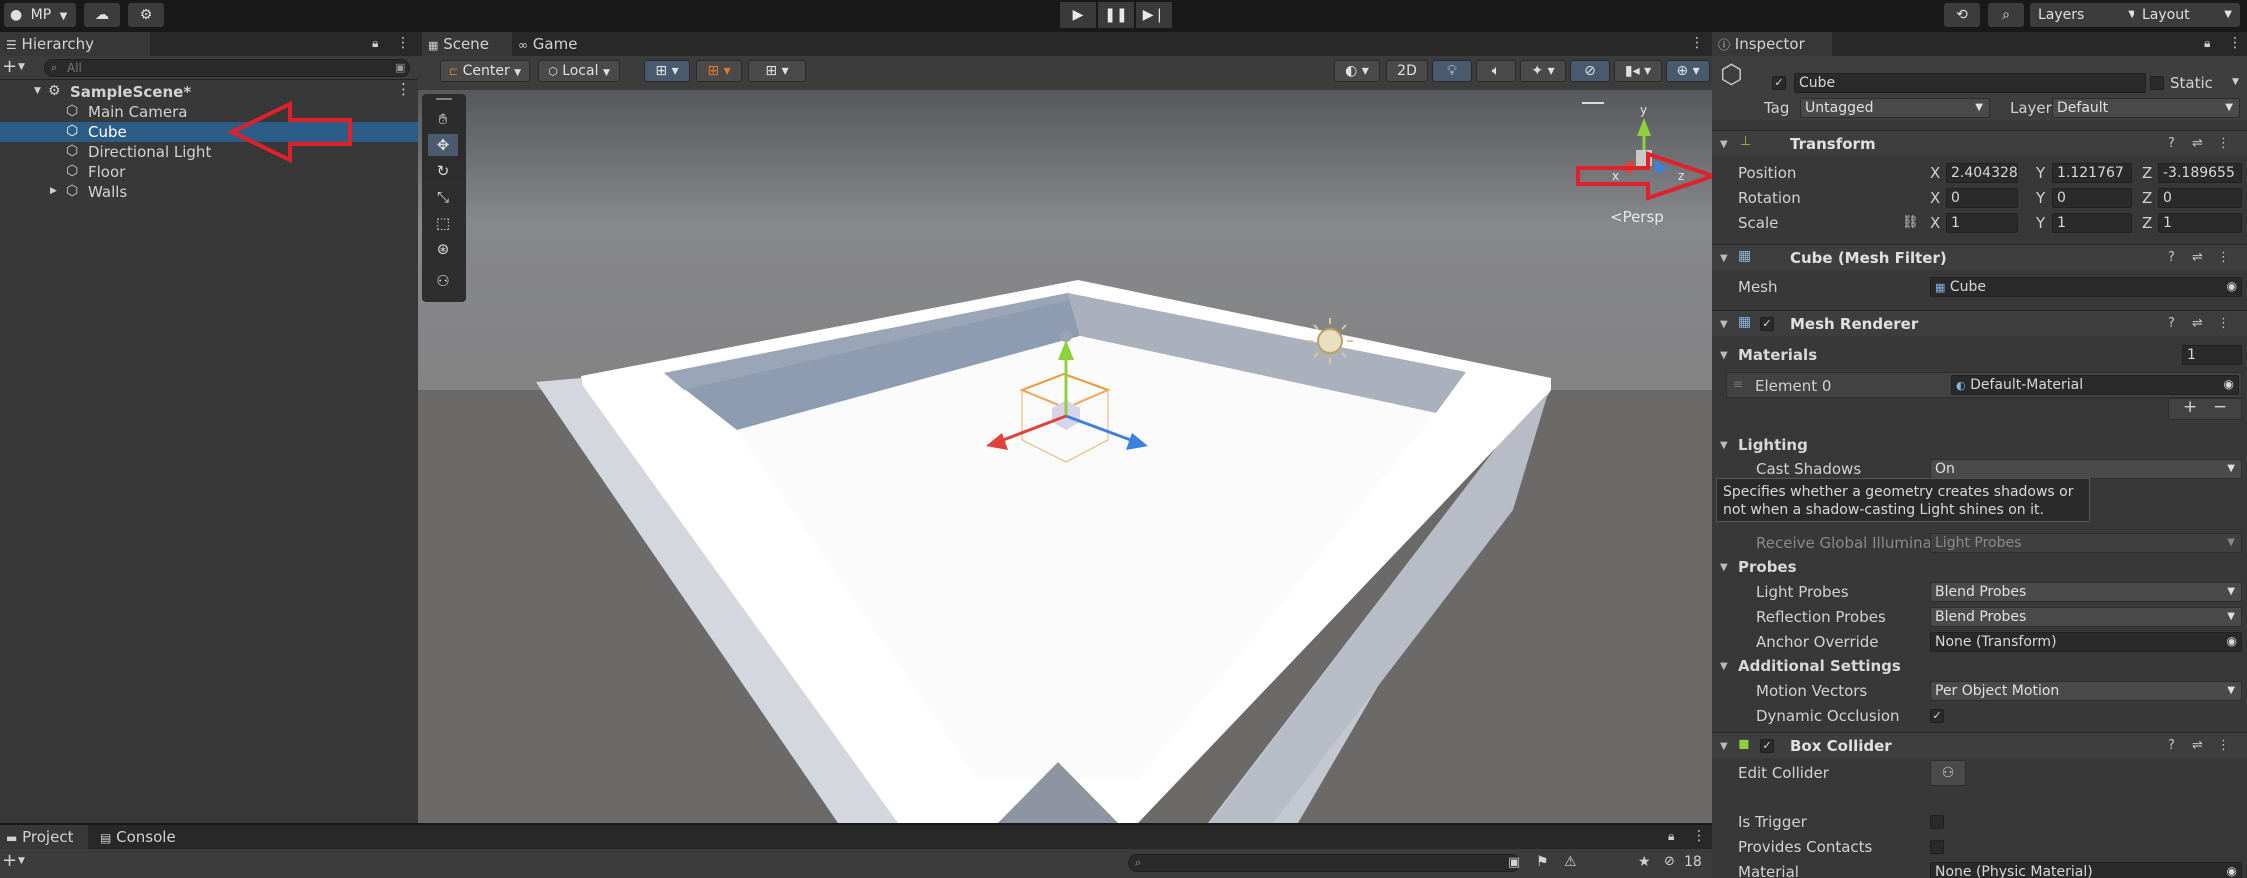 The image size is (2247, 878). What do you see at coordinates (2086, 691) in the screenshot?
I see `motion-vectors-dropdown: Per Object Motion ▼` at bounding box center [2086, 691].